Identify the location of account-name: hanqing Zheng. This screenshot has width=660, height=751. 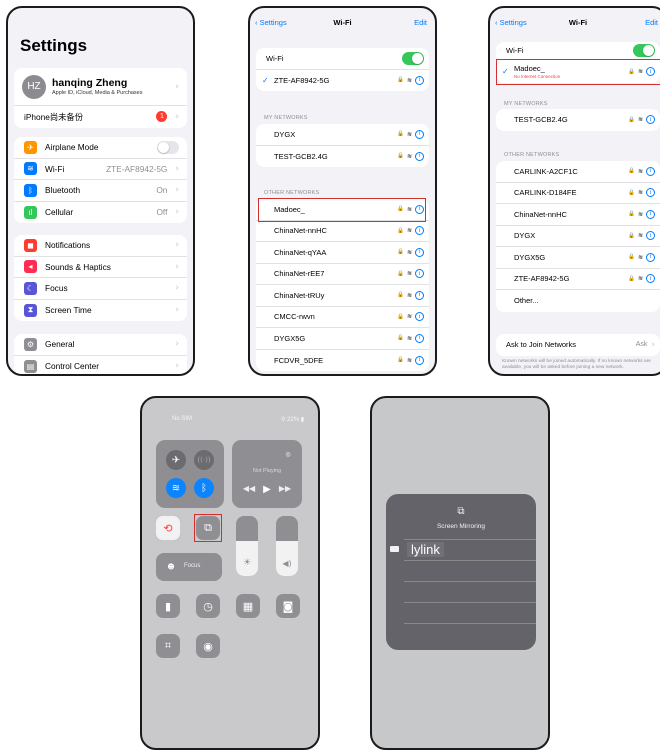
(90, 83).